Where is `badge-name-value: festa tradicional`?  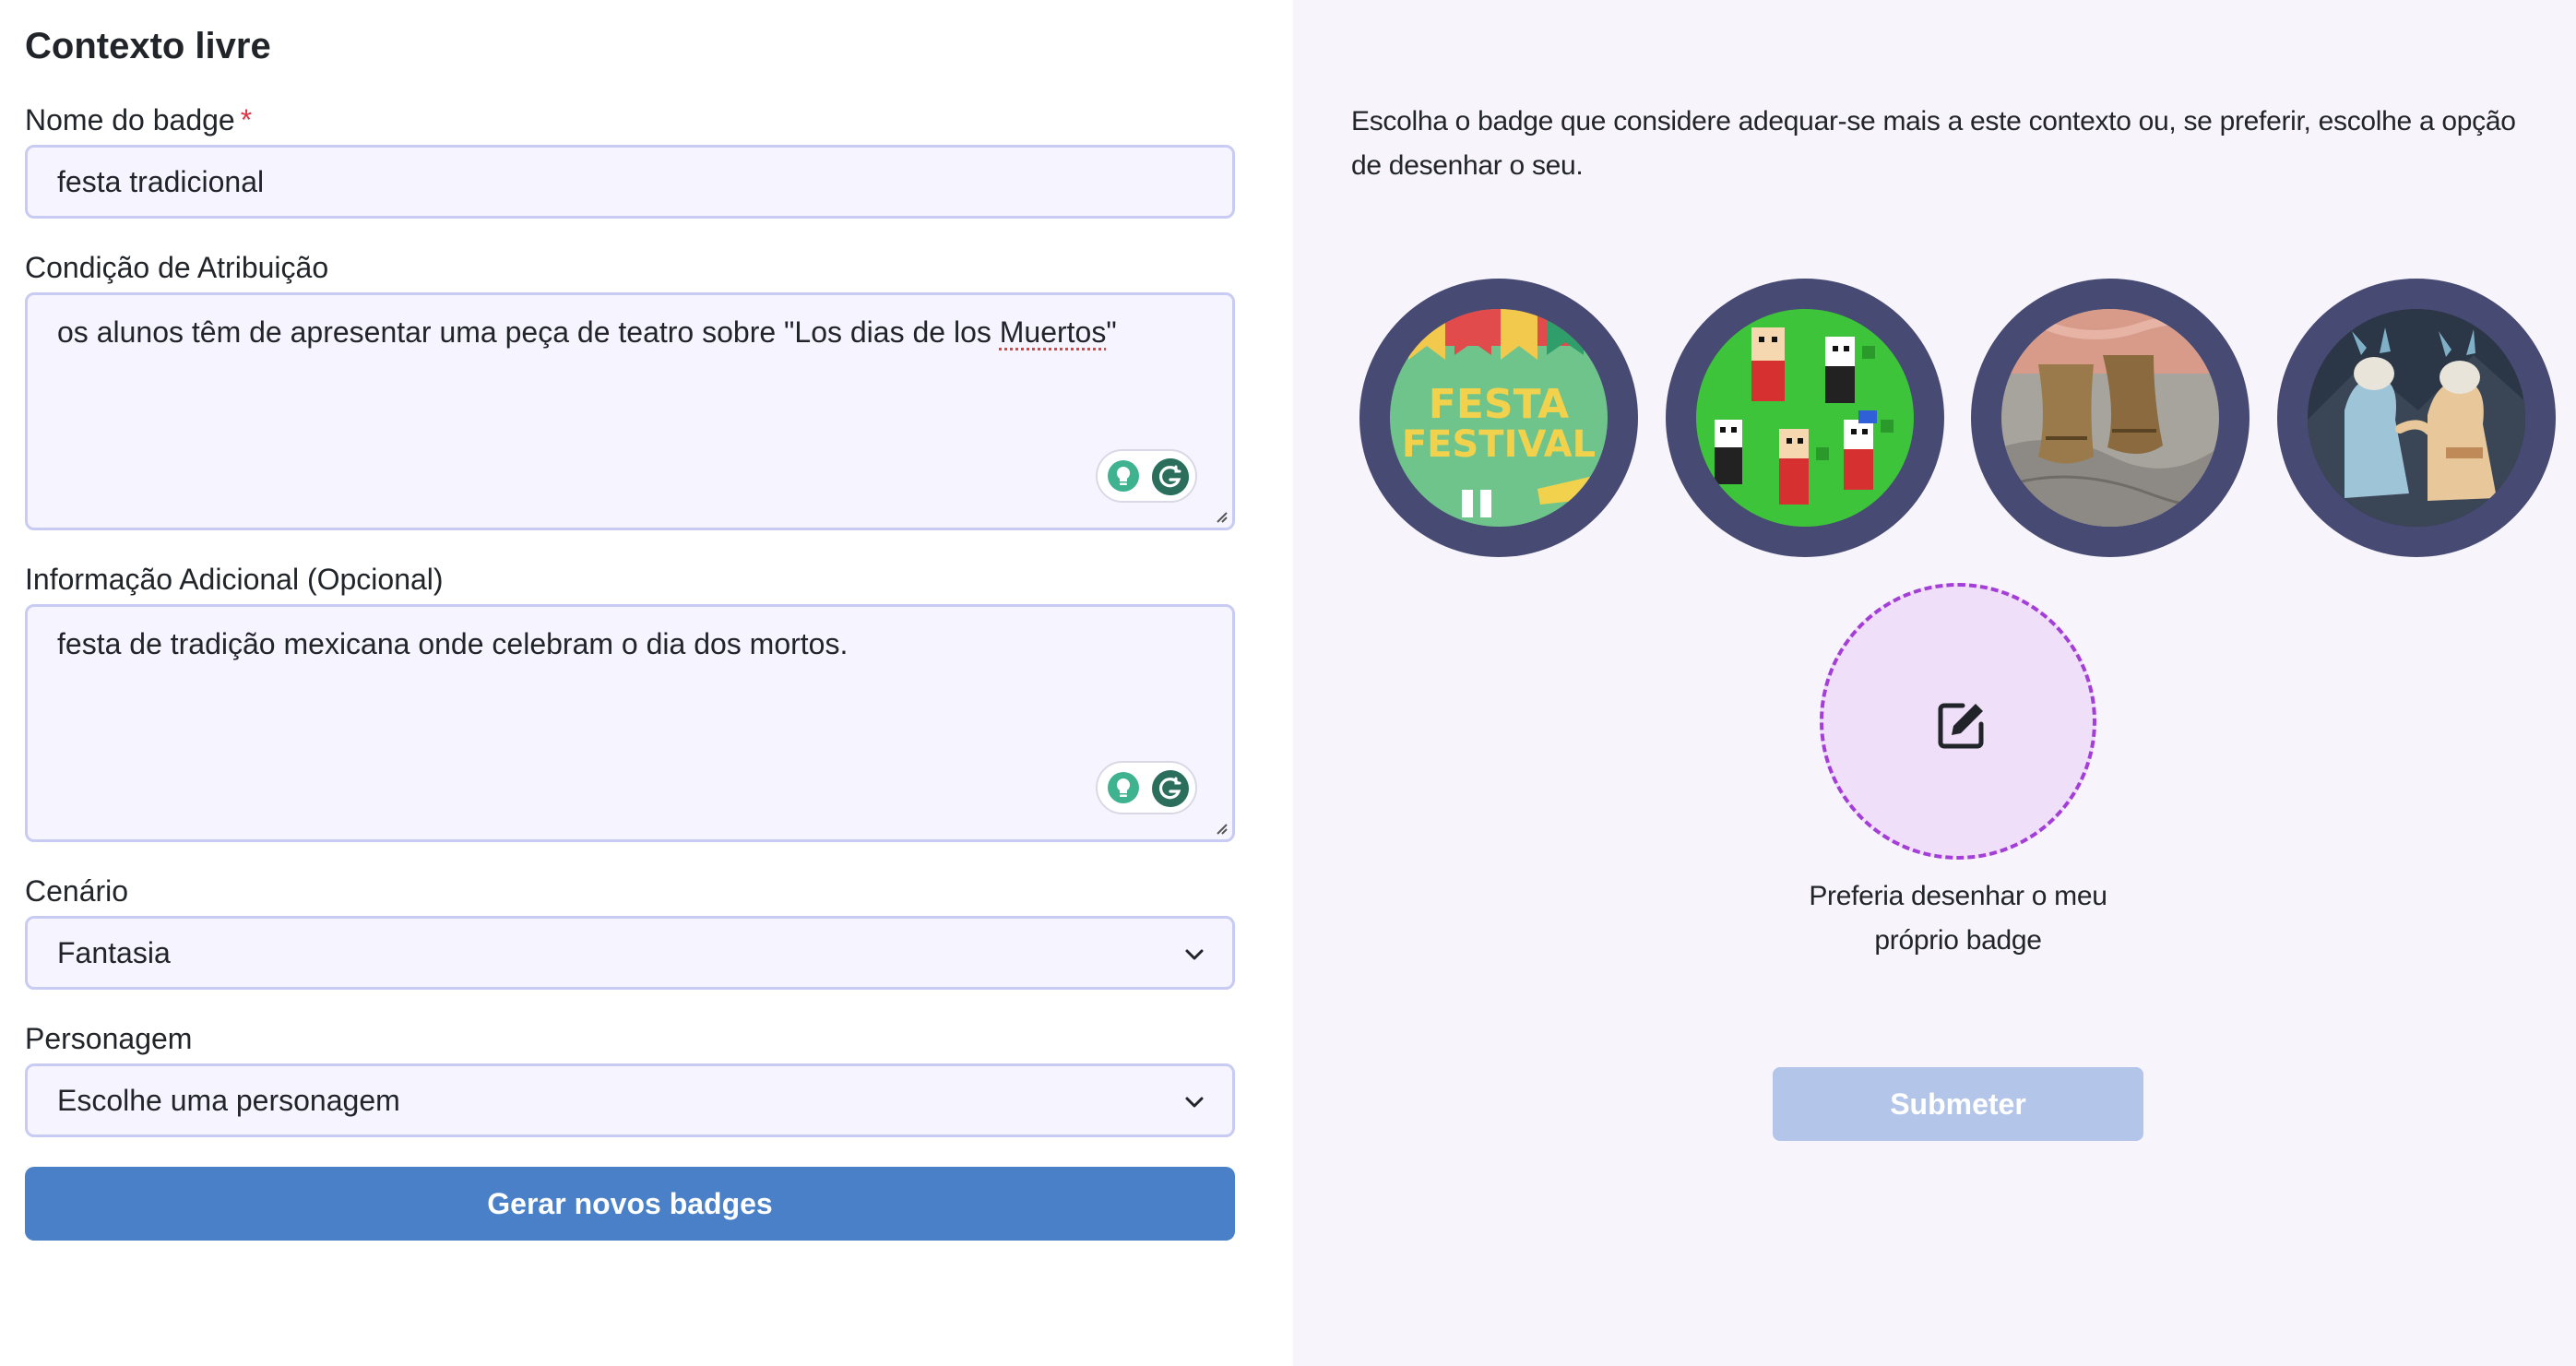 badge-name-value: festa tradicional is located at coordinates (161, 182).